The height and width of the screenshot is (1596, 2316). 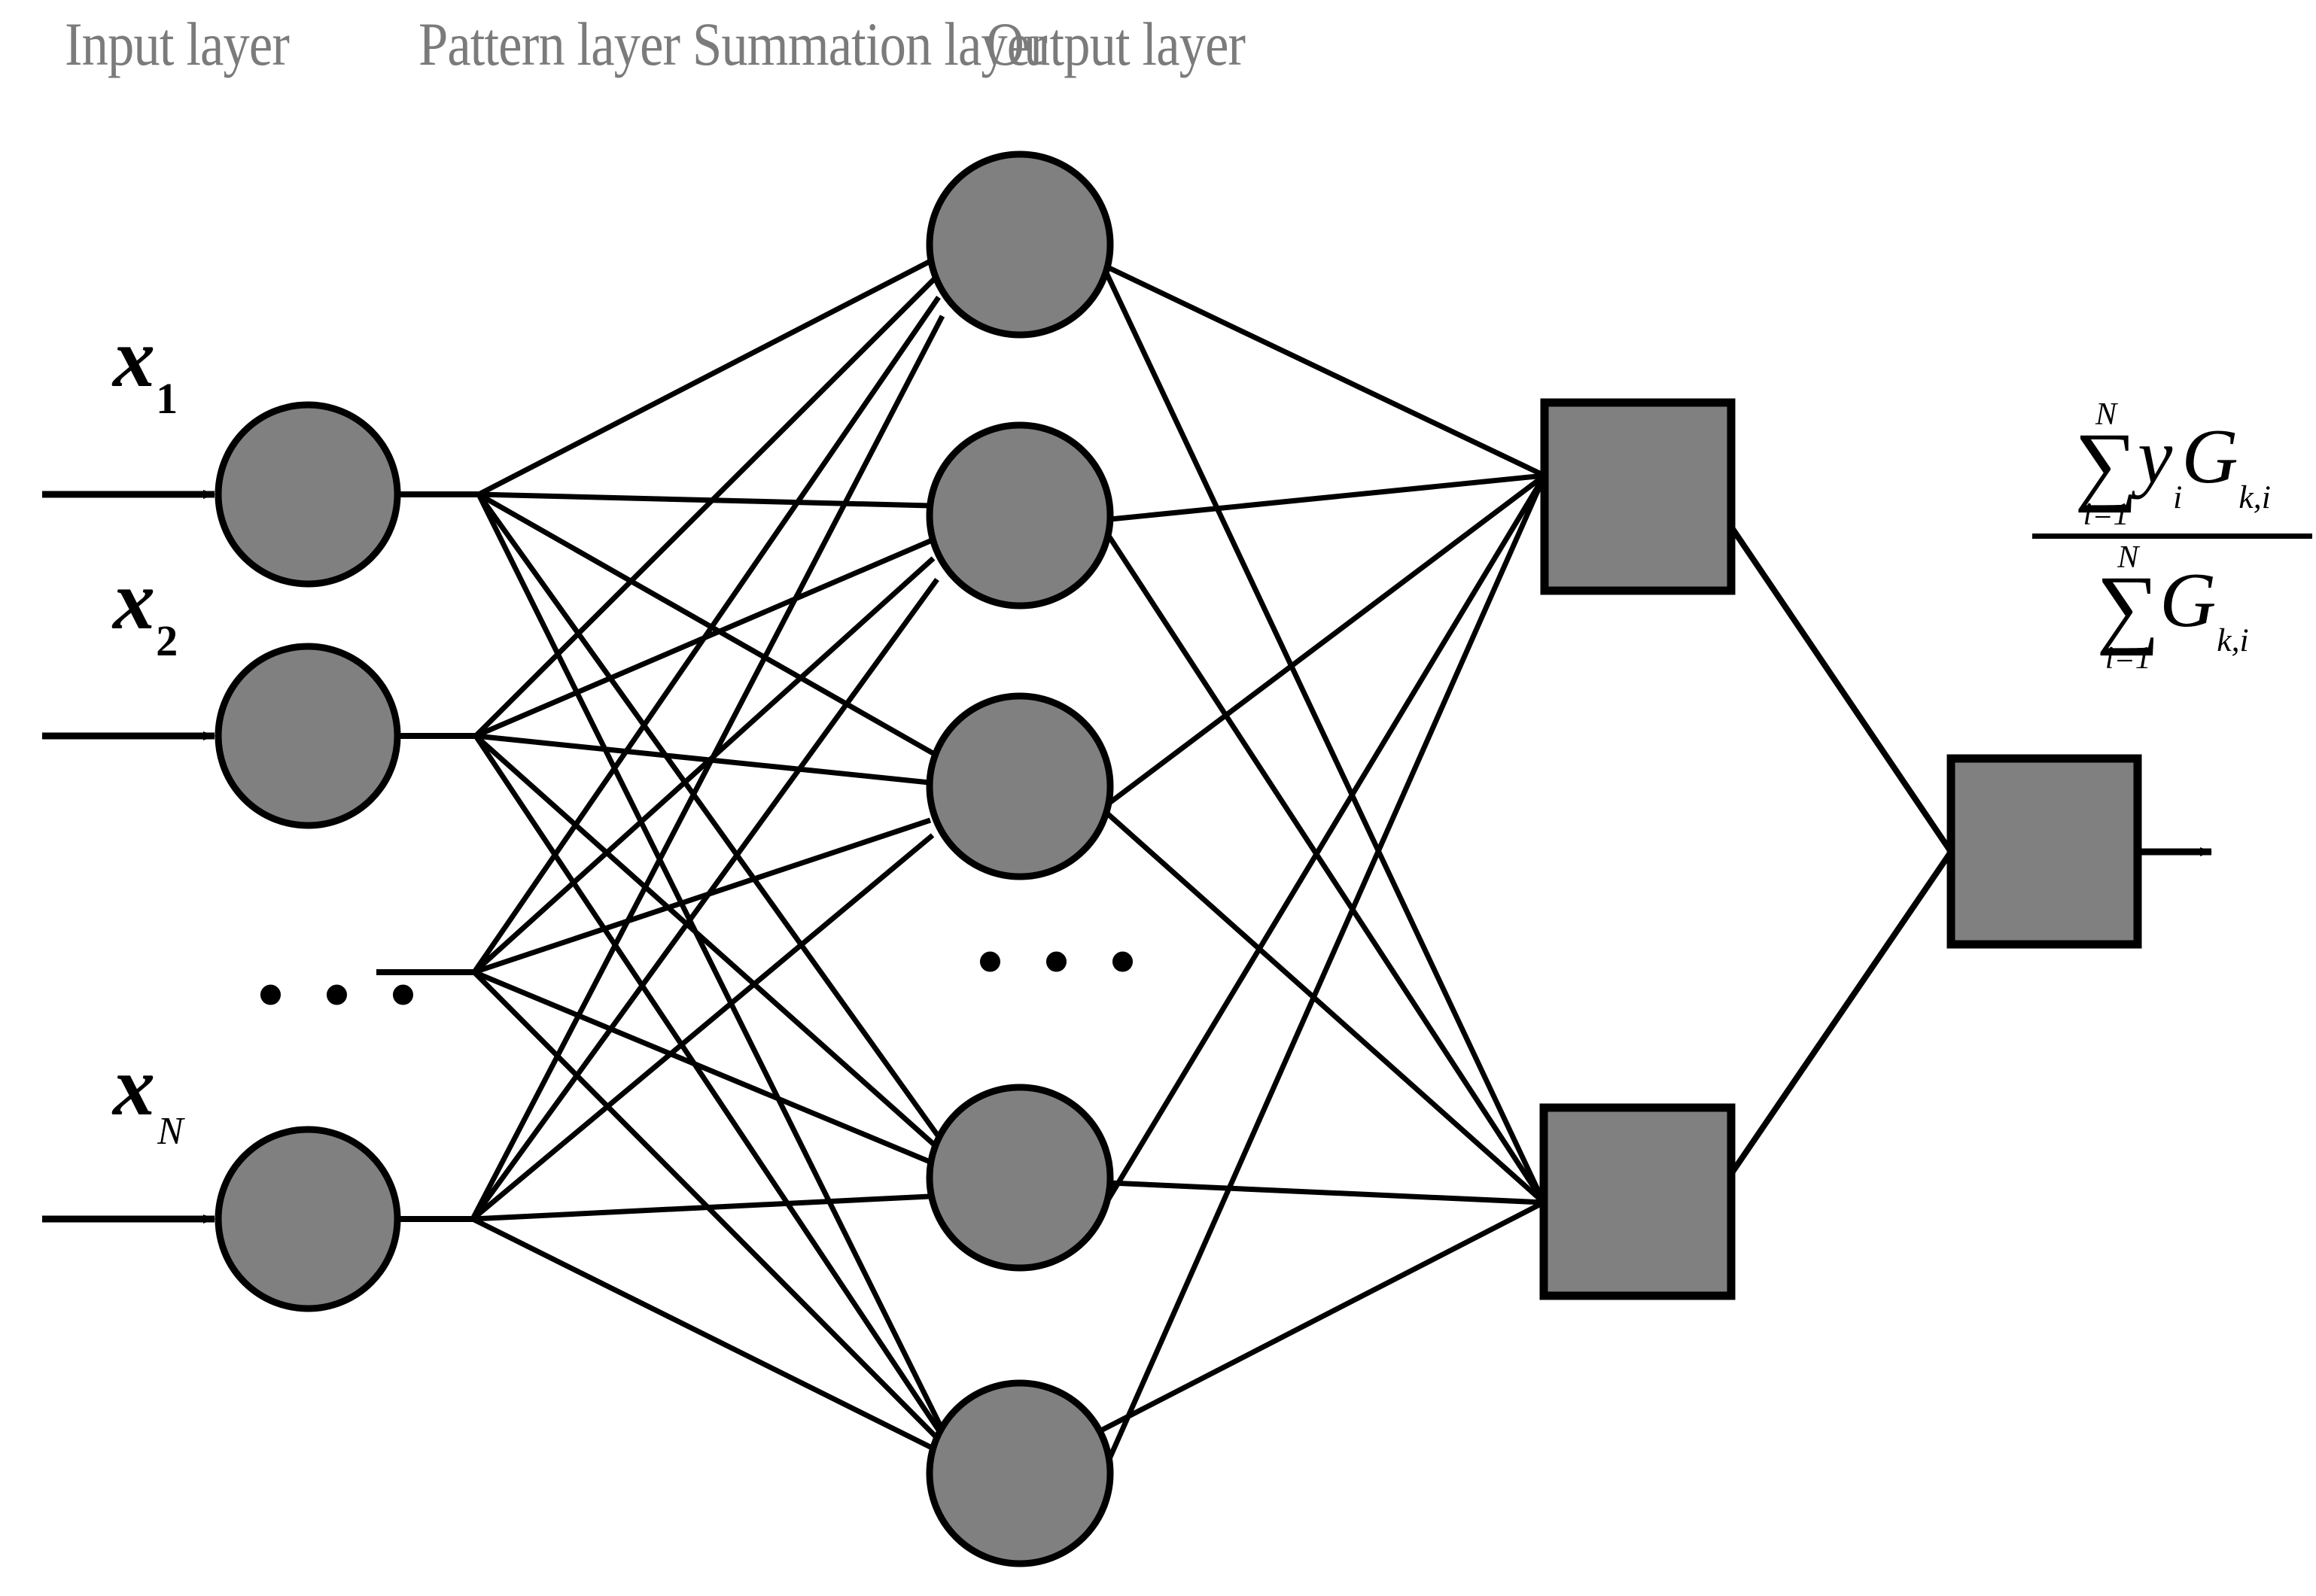 I want to click on summation-to-output-edges, so click(x=1841, y=850).